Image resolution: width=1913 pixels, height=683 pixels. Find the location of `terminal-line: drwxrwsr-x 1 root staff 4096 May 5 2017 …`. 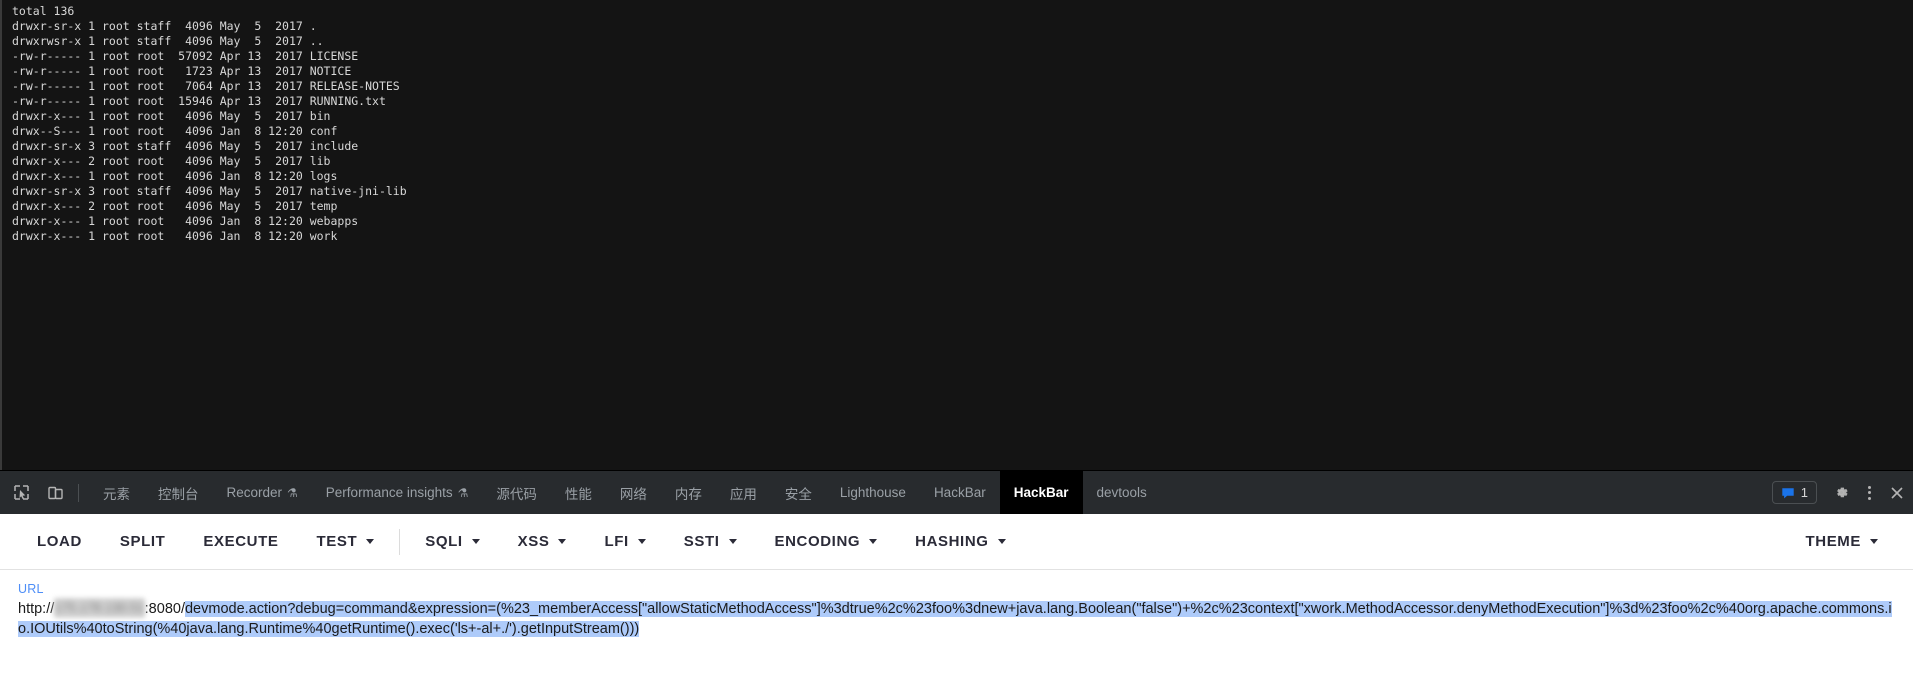

terminal-line: drwxrwsr-x 1 root staff 4096 May 5 2017 … is located at coordinates (168, 41).